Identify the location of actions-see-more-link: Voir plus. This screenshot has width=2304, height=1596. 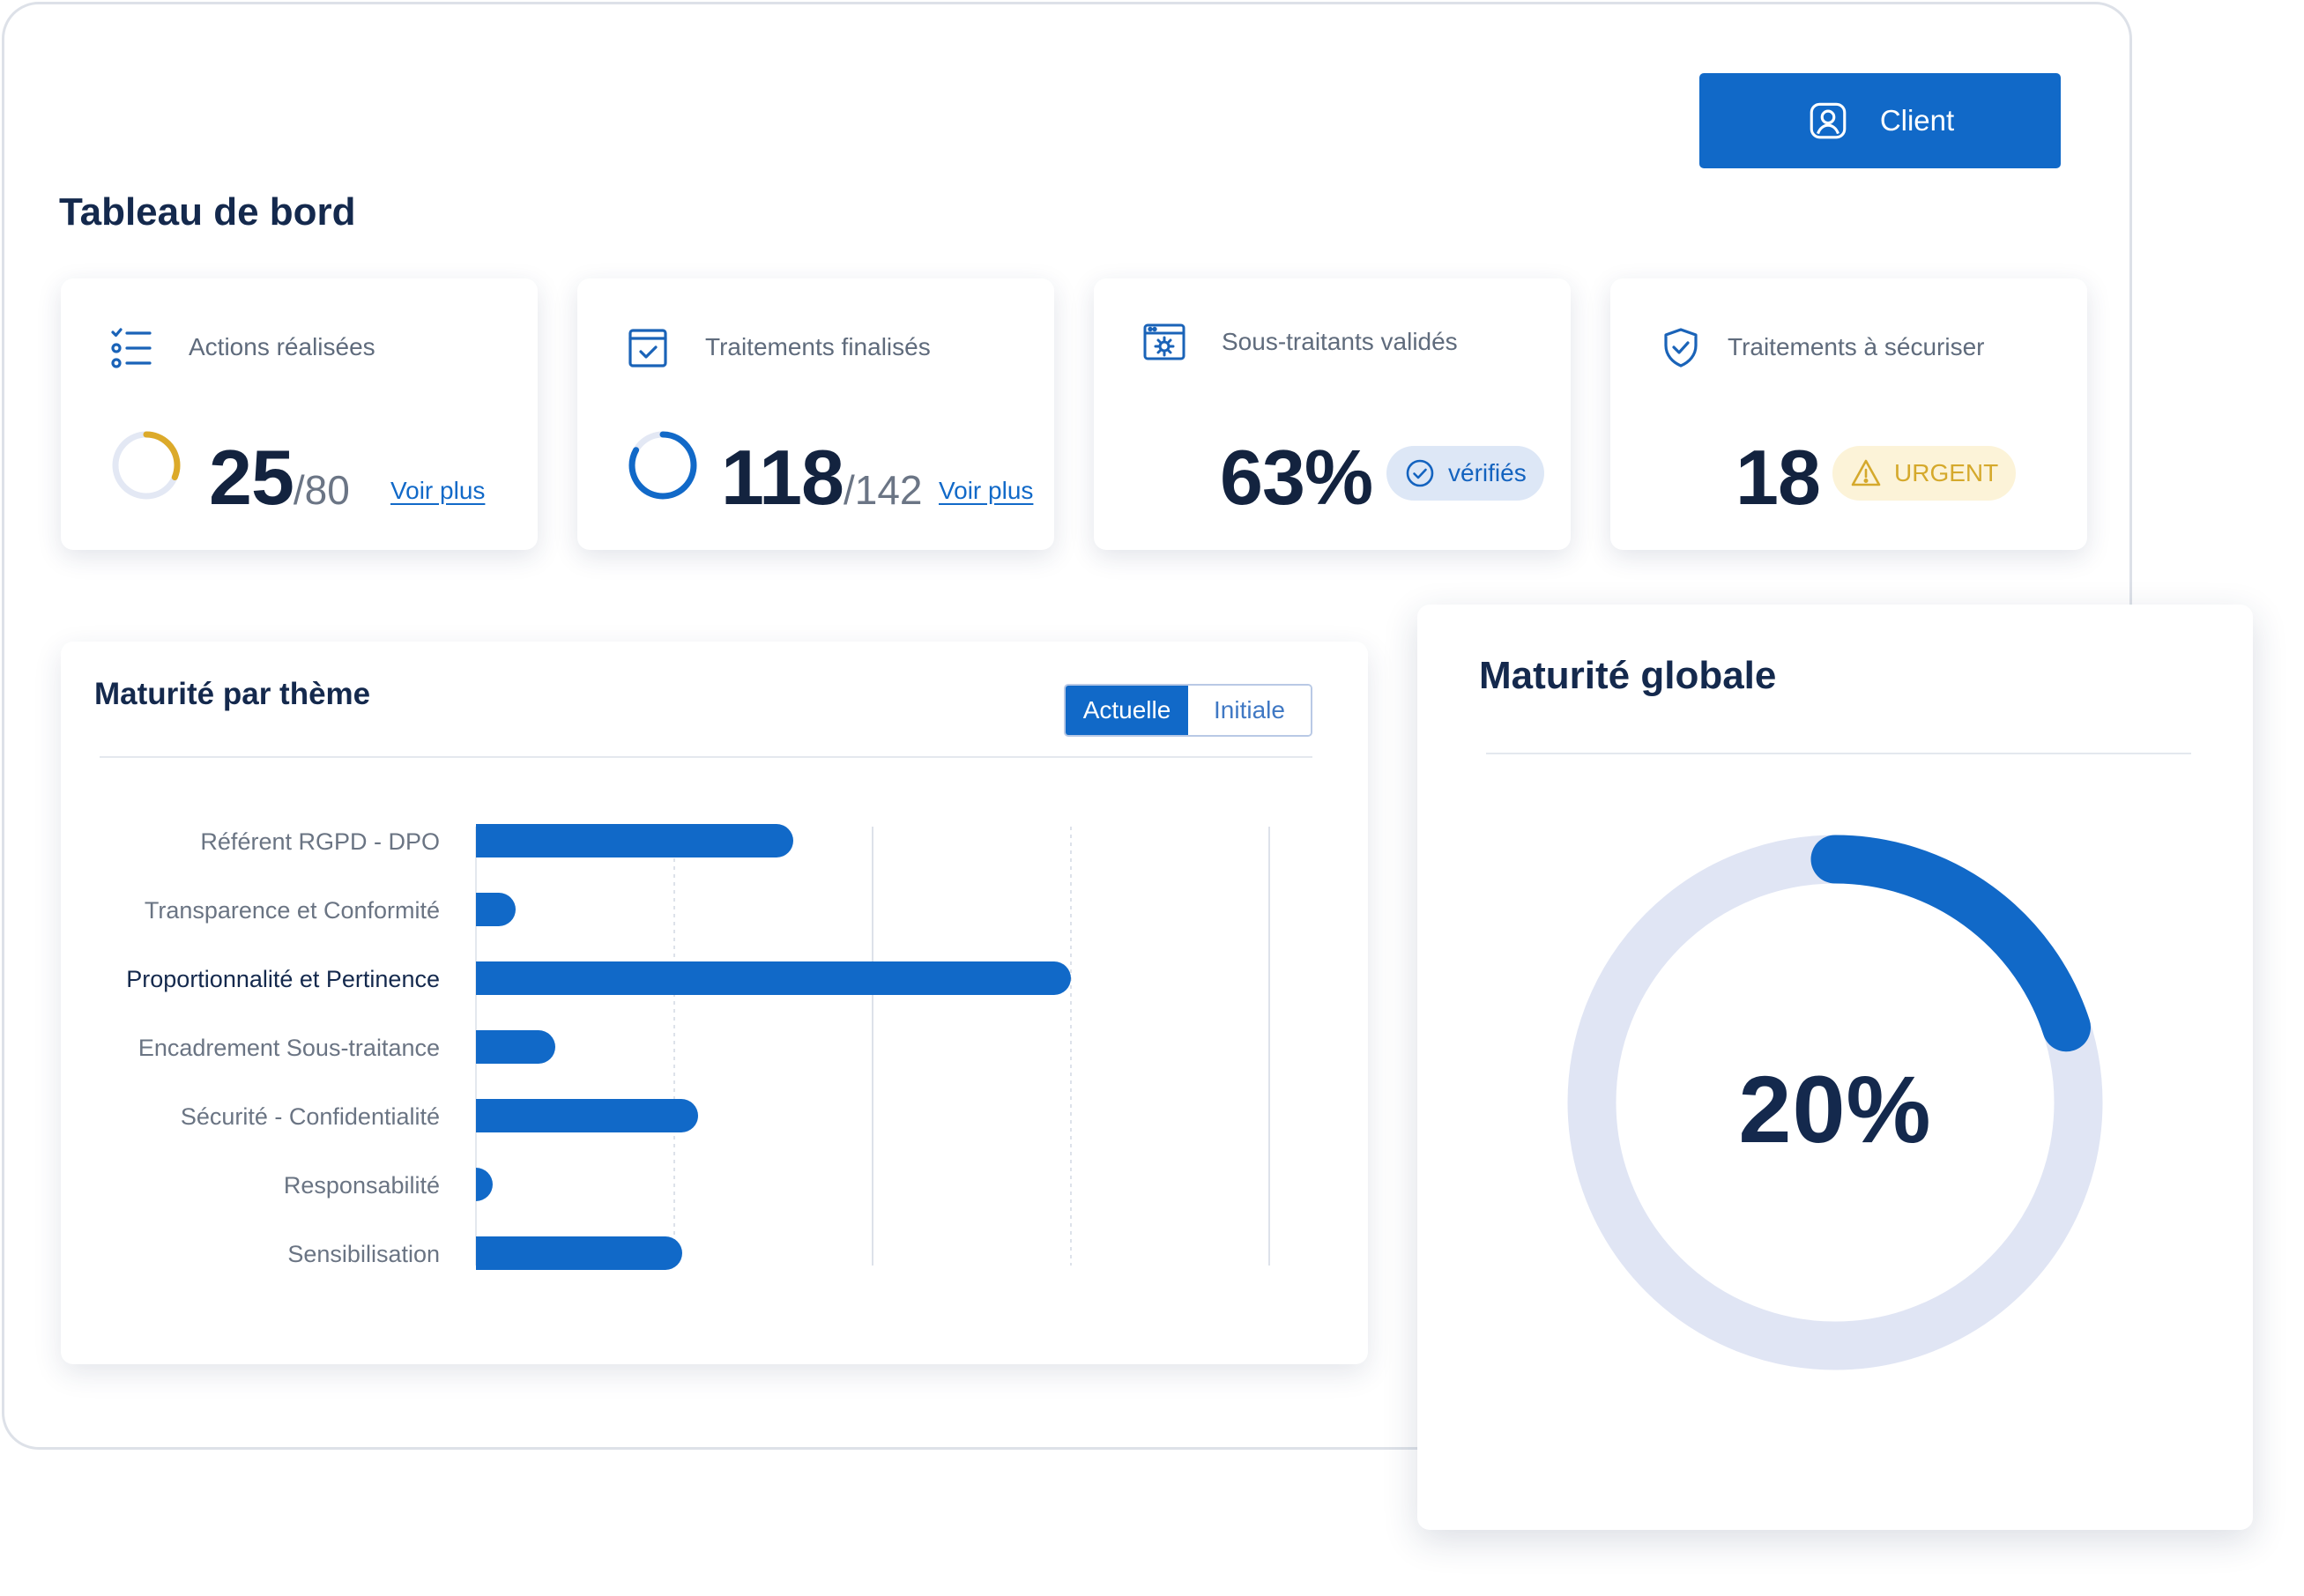
(437, 491).